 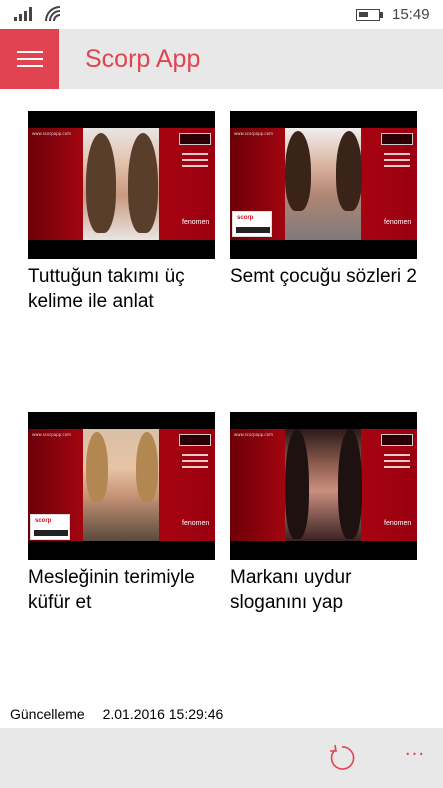 What do you see at coordinates (368, 15) in the screenshot?
I see `battery-icon` at bounding box center [368, 15].